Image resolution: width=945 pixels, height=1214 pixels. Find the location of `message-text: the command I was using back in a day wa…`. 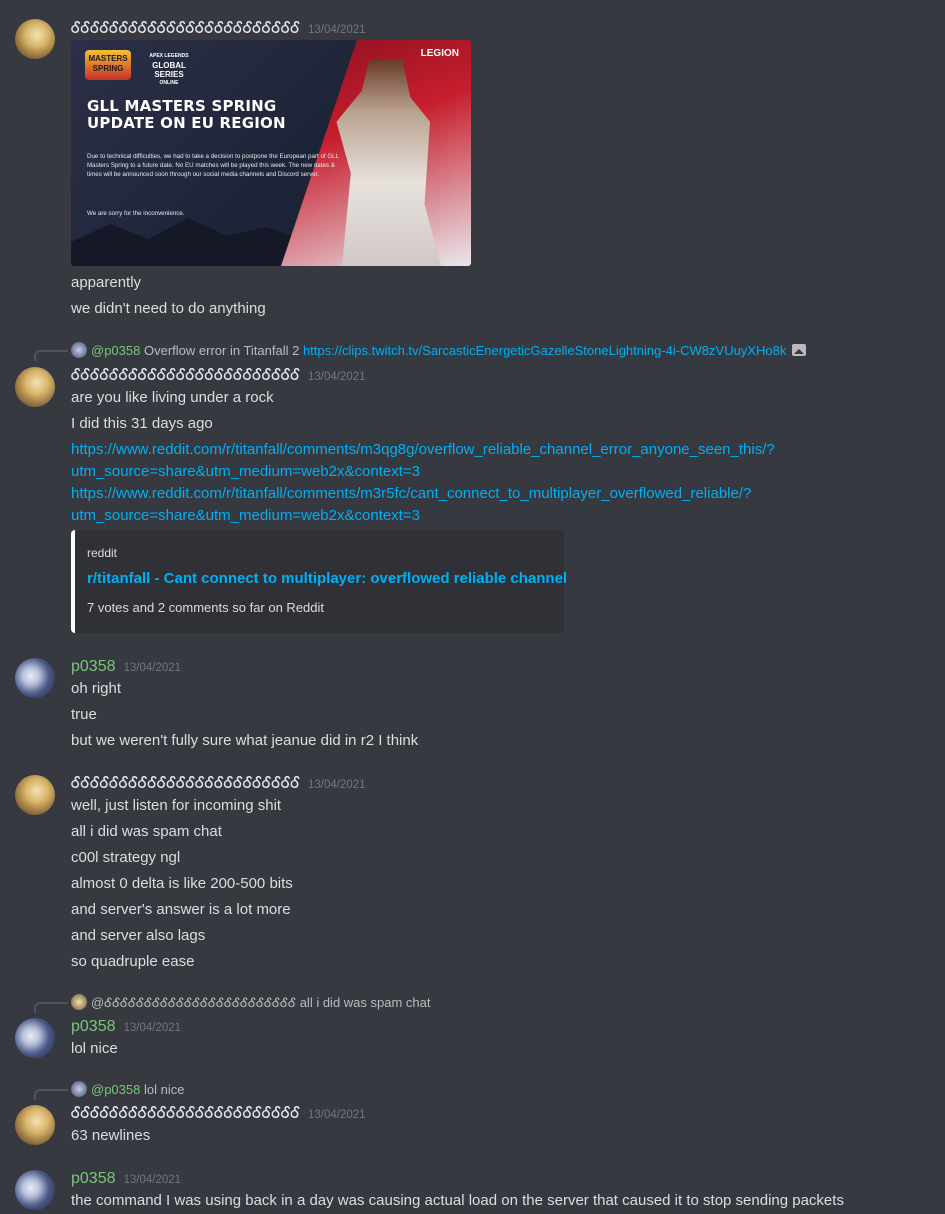

message-text: the command I was using back in a day wa… is located at coordinates (457, 1200).